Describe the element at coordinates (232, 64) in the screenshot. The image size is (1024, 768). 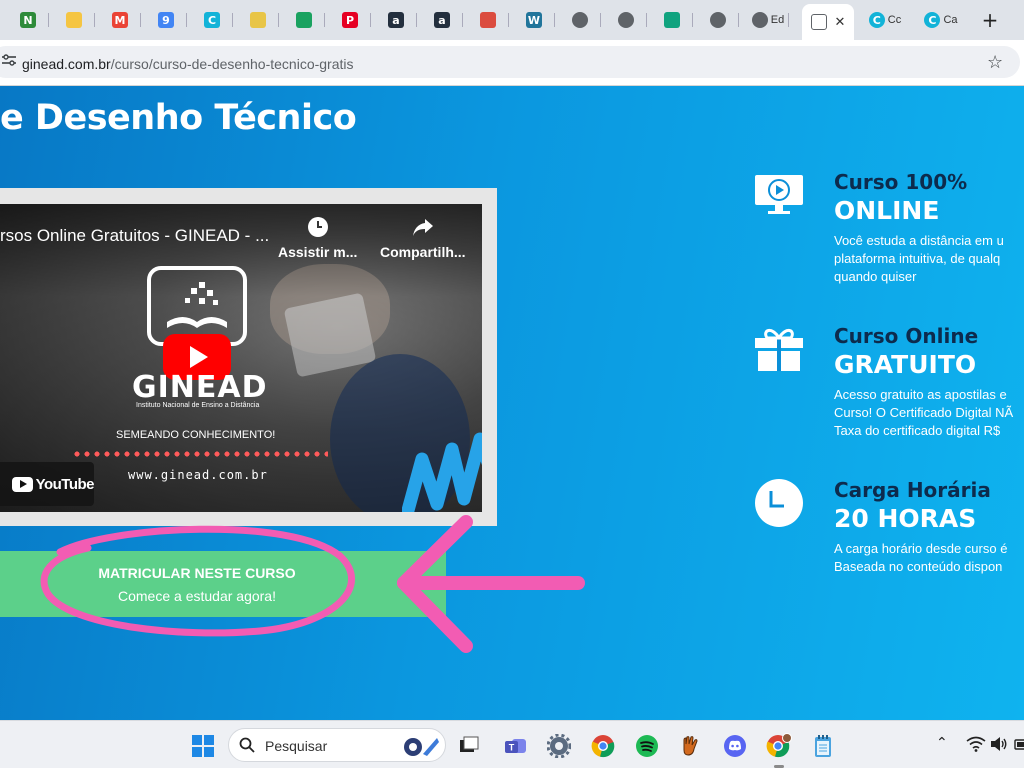
I see `url-path: /curso/curso-de-desenho-tecnico-gratis` at that location.